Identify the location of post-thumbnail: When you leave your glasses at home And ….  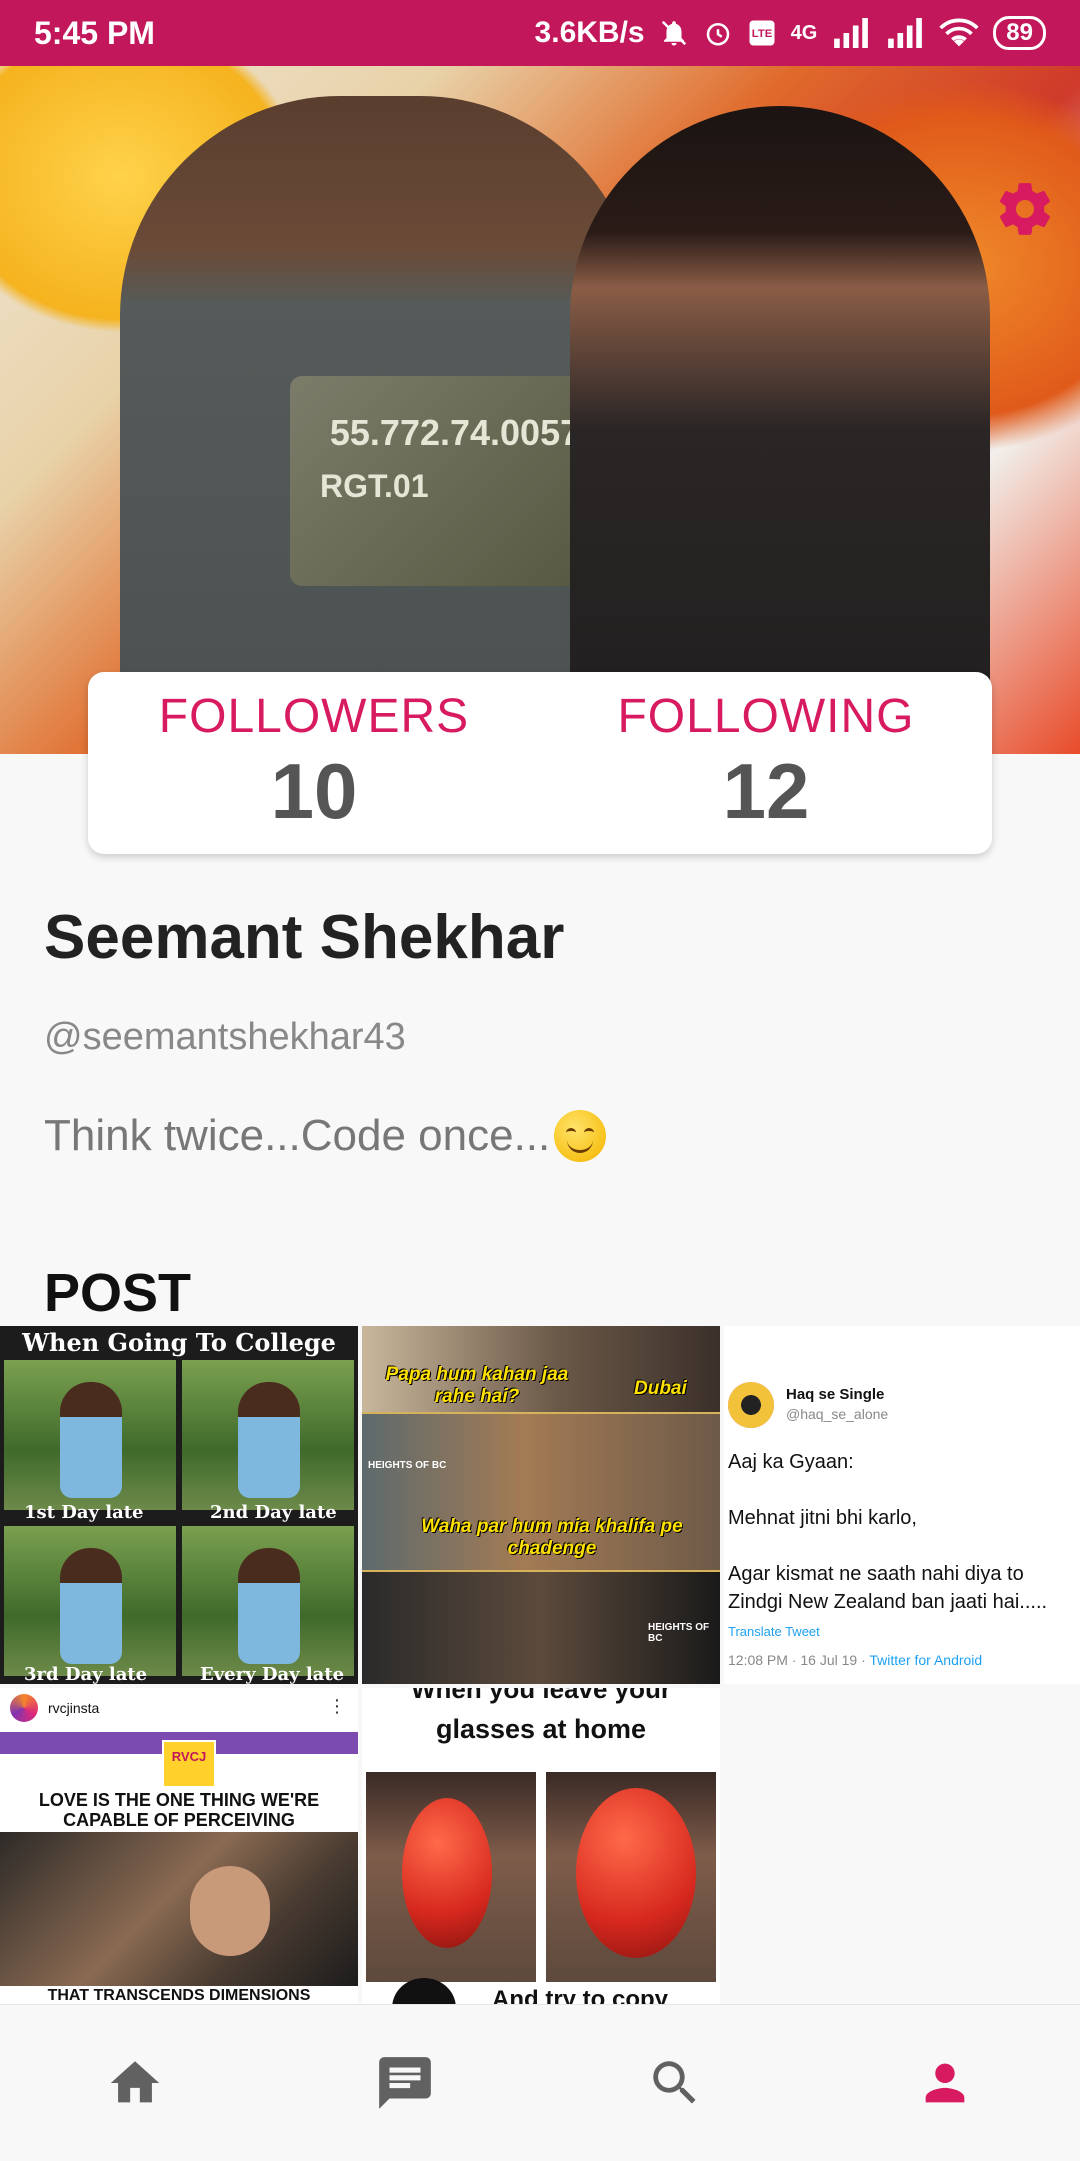
(541, 1847).